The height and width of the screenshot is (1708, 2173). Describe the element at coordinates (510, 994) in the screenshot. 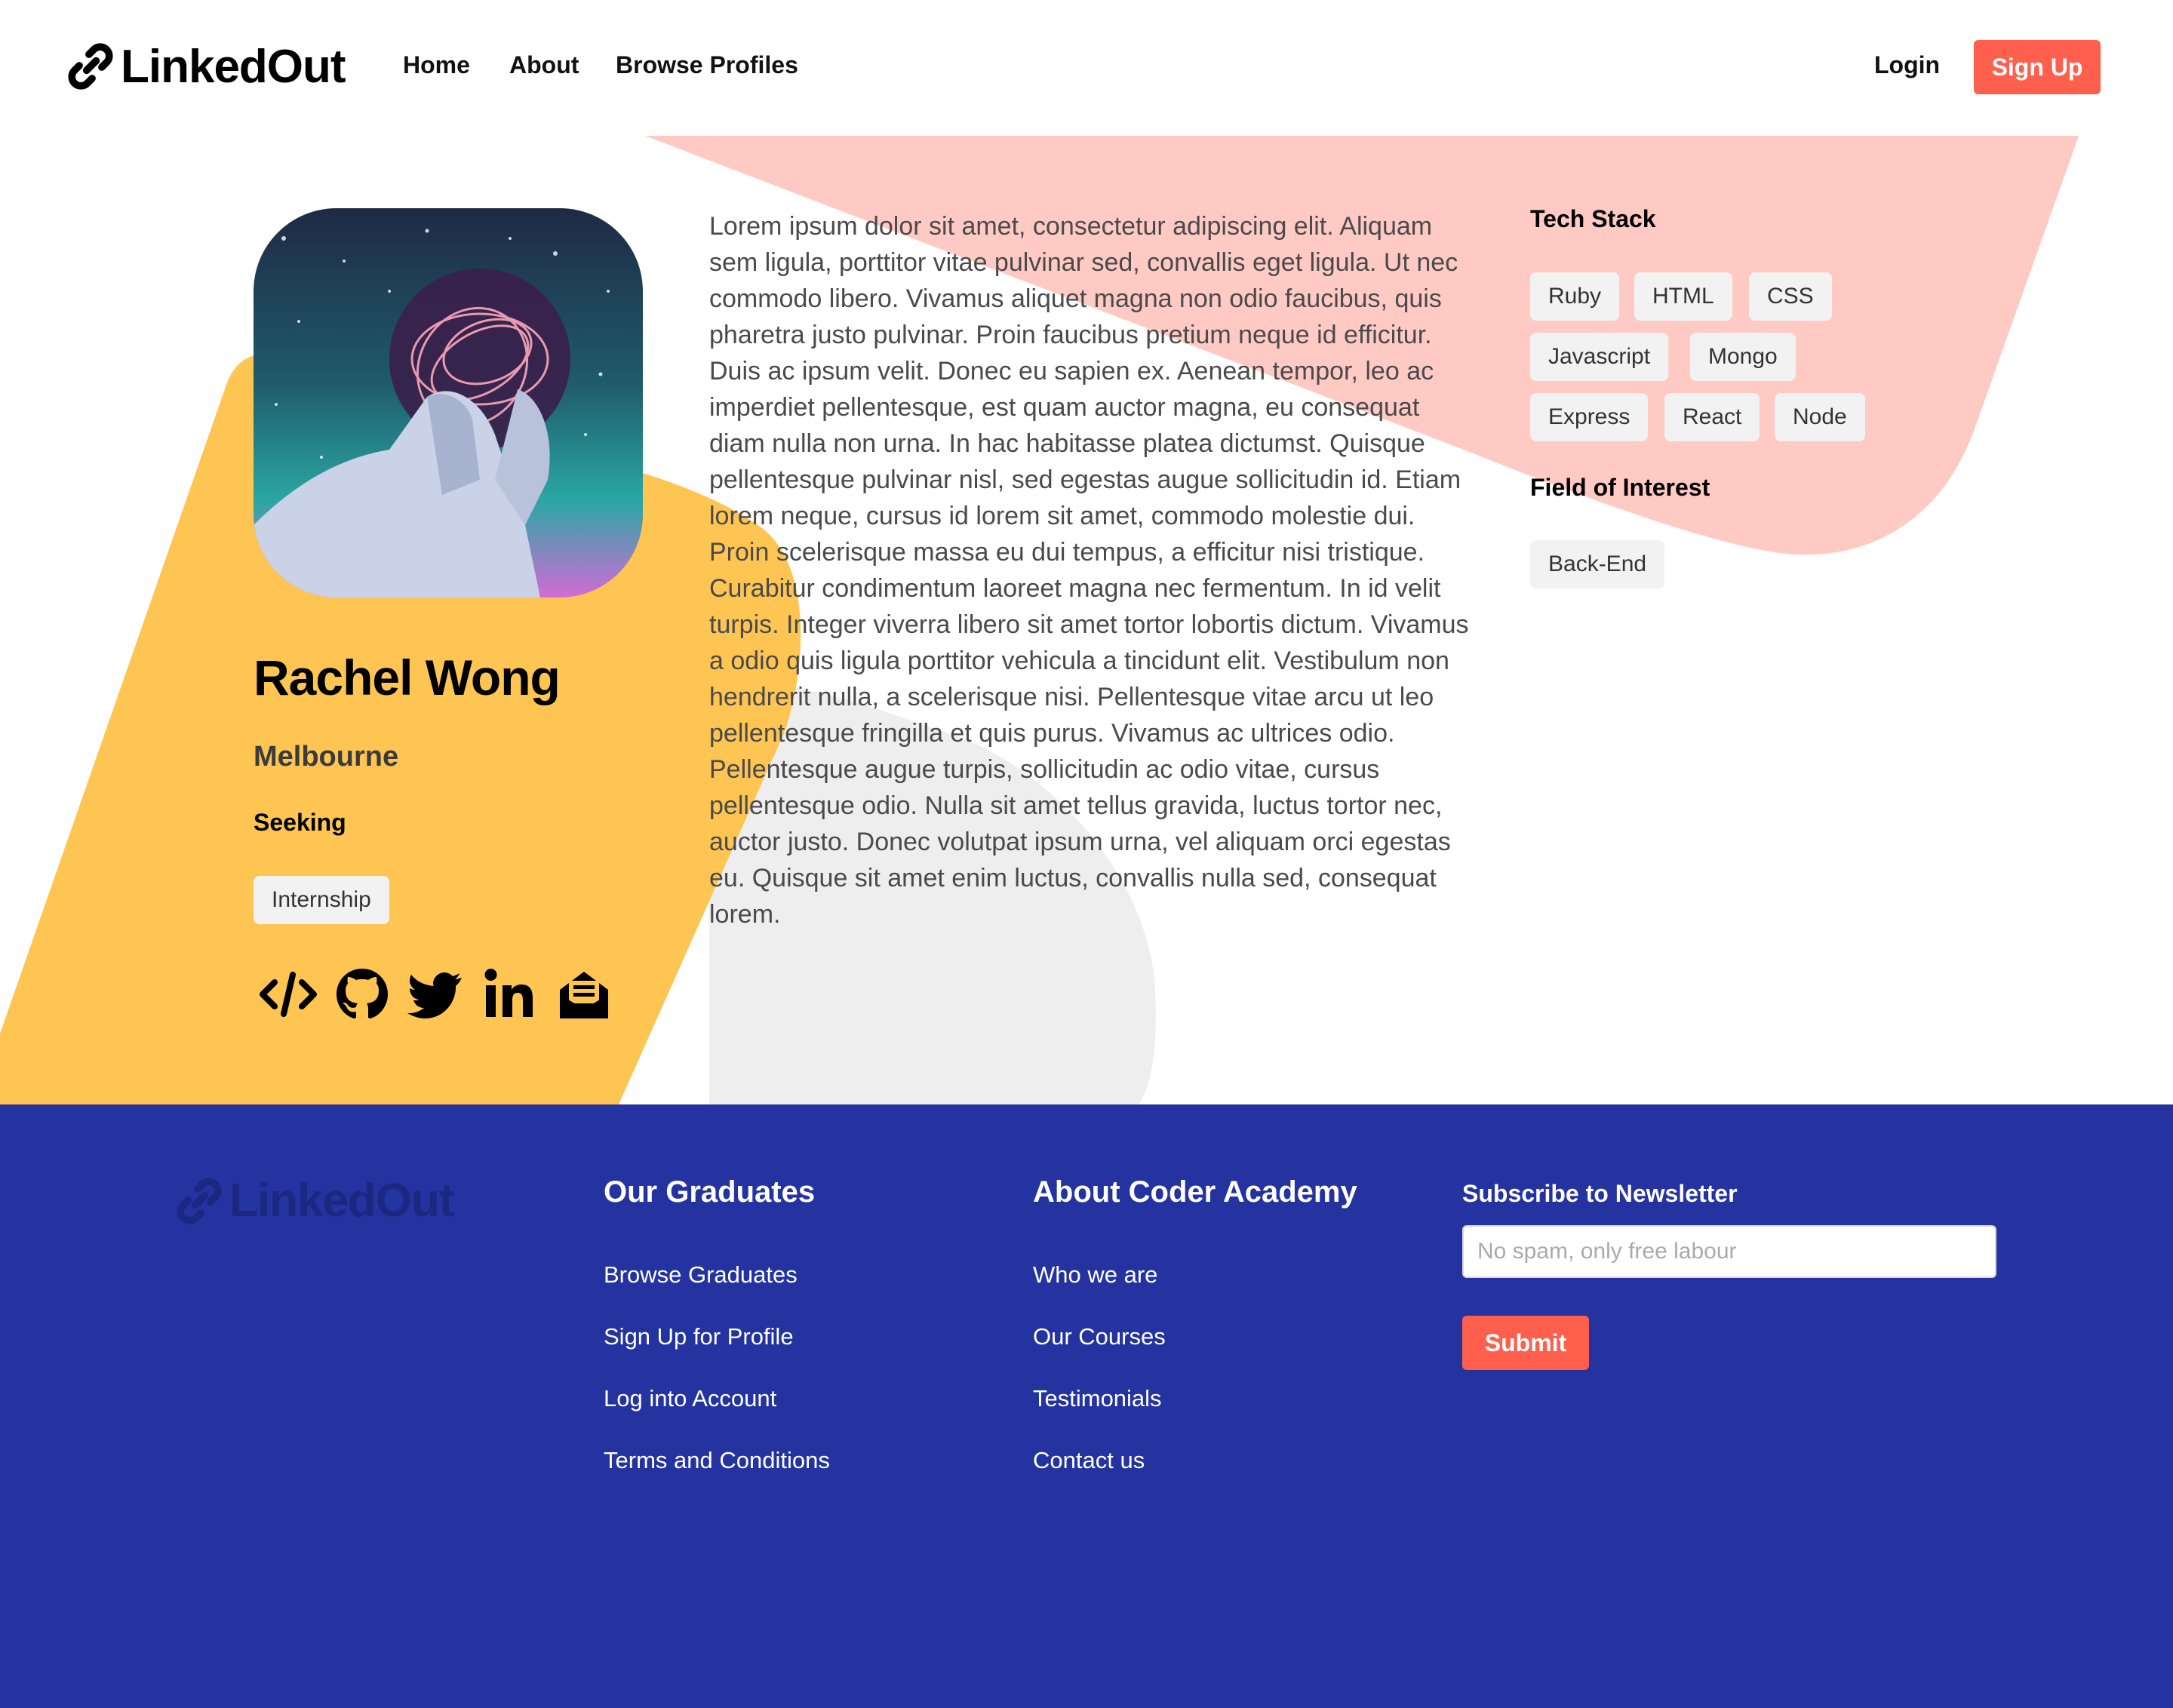

I see `linkedin-icon` at that location.